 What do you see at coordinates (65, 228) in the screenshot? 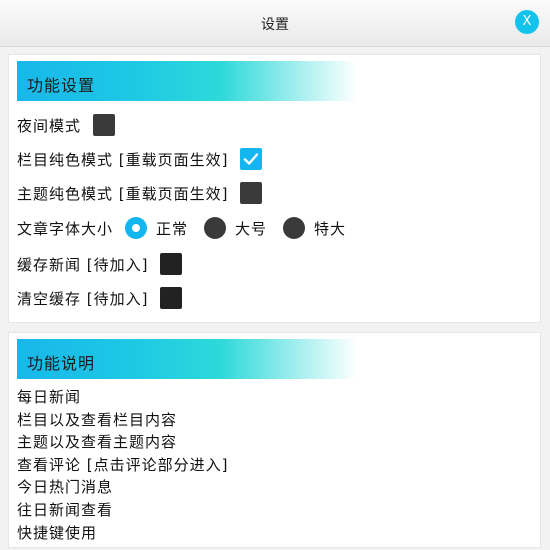
I see `font-size-label: 文章字体大小` at bounding box center [65, 228].